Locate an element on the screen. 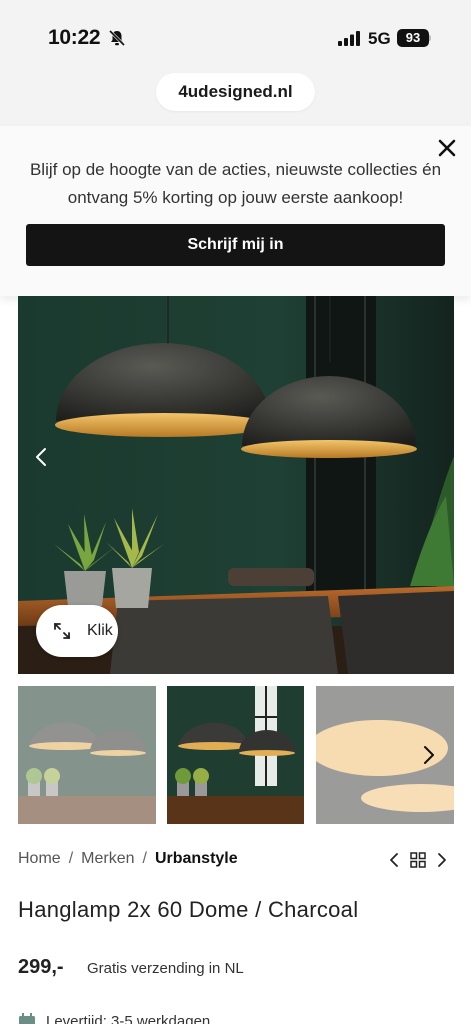 The height and width of the screenshot is (1024, 471). previous-product-icon is located at coordinates (394, 860).